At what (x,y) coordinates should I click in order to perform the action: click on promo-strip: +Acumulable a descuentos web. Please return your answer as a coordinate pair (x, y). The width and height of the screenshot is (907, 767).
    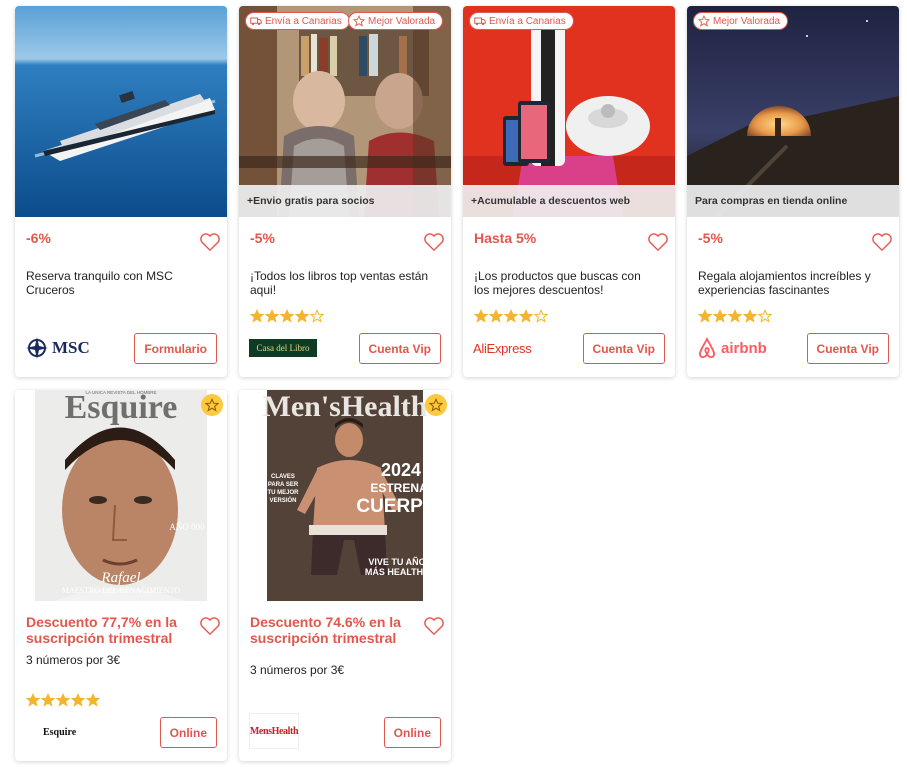
    Looking at the image, I should click on (569, 201).